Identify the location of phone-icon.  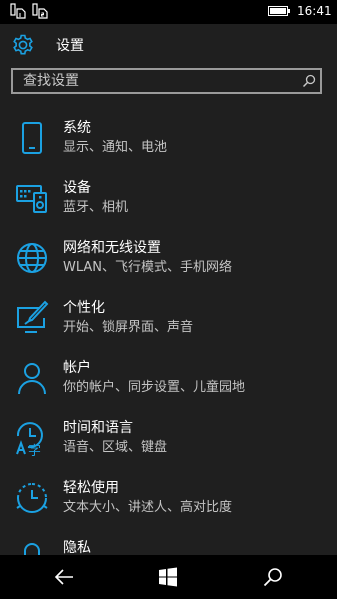
(32, 138).